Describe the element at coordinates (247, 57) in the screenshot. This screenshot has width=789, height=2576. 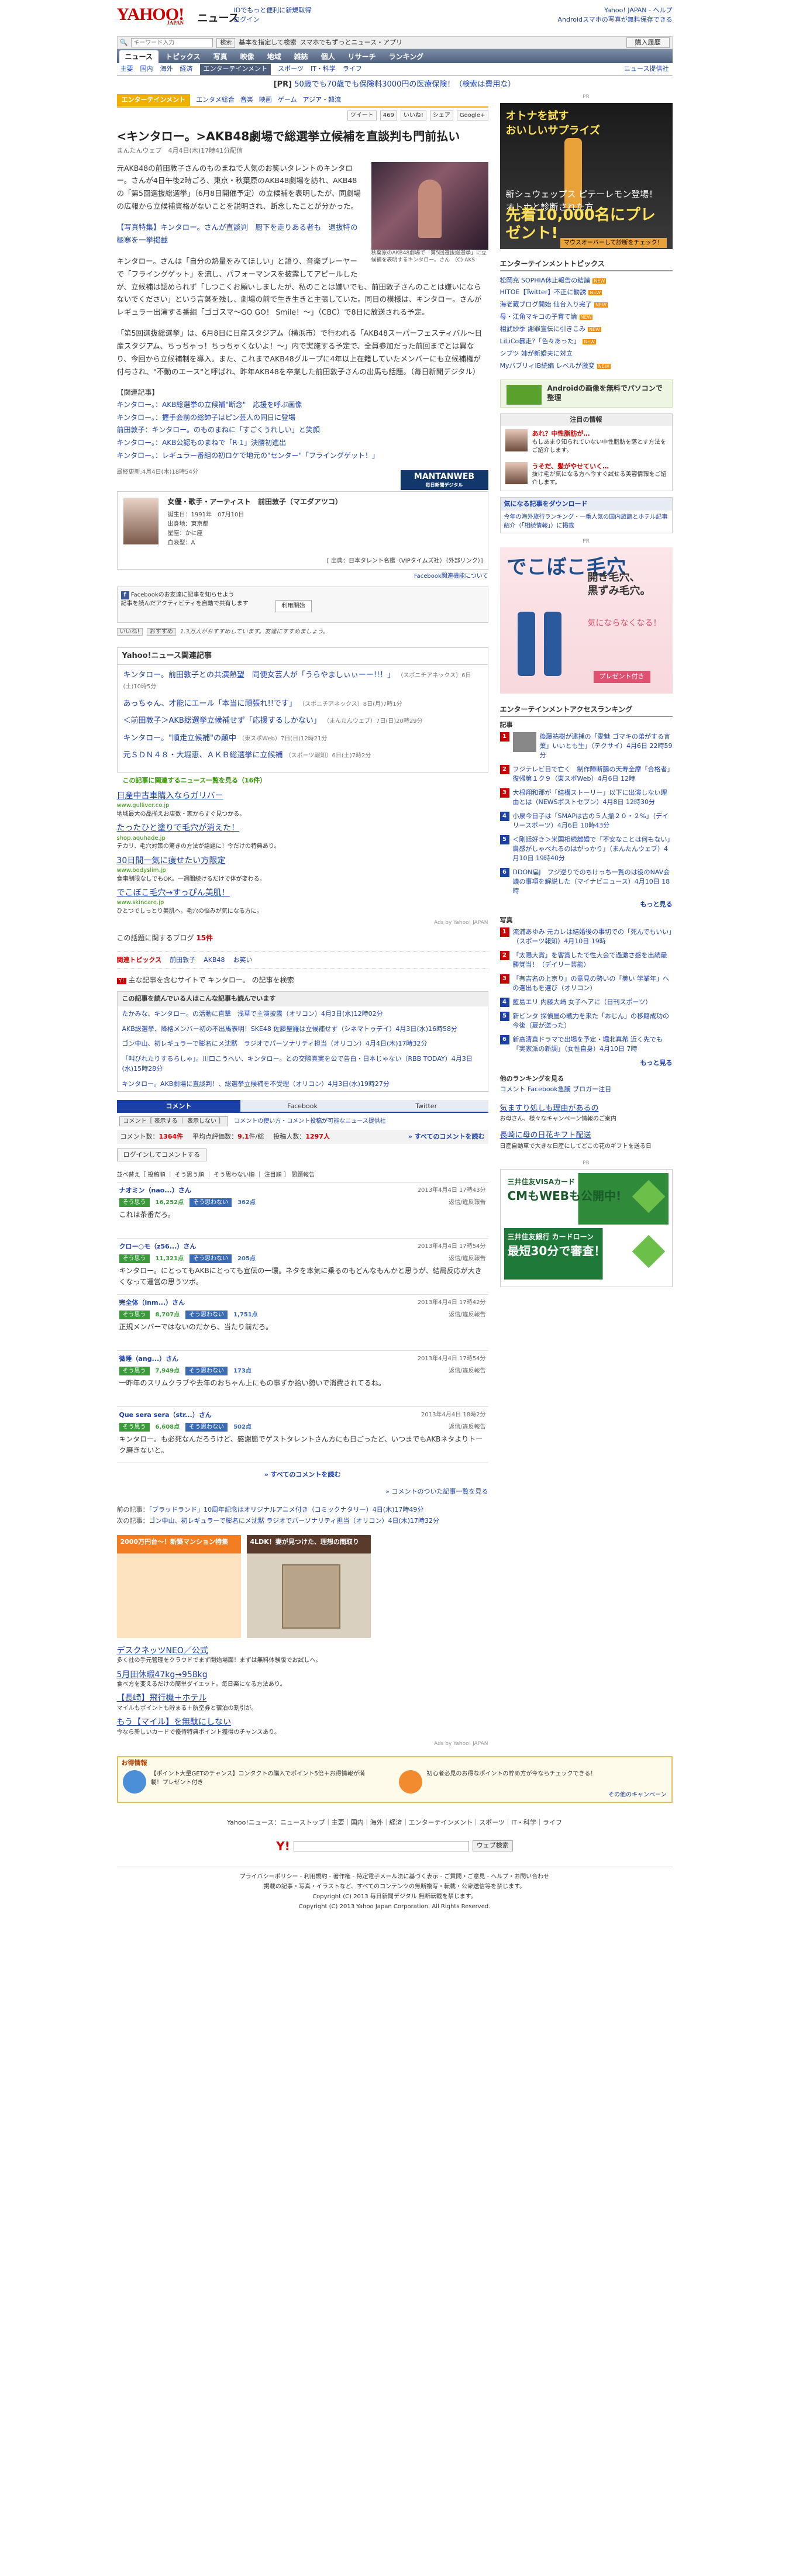
I see `nav-video: 映像` at that location.